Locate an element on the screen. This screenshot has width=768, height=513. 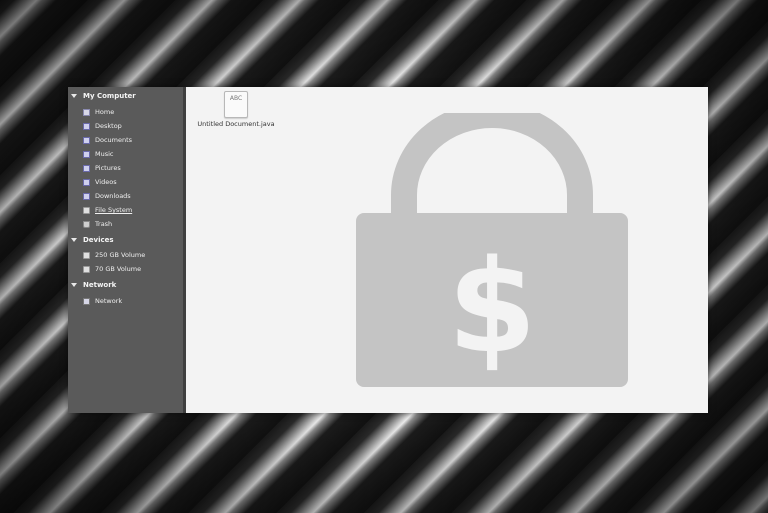
sidebar-item-documents: Documents is located at coordinates (107, 140).